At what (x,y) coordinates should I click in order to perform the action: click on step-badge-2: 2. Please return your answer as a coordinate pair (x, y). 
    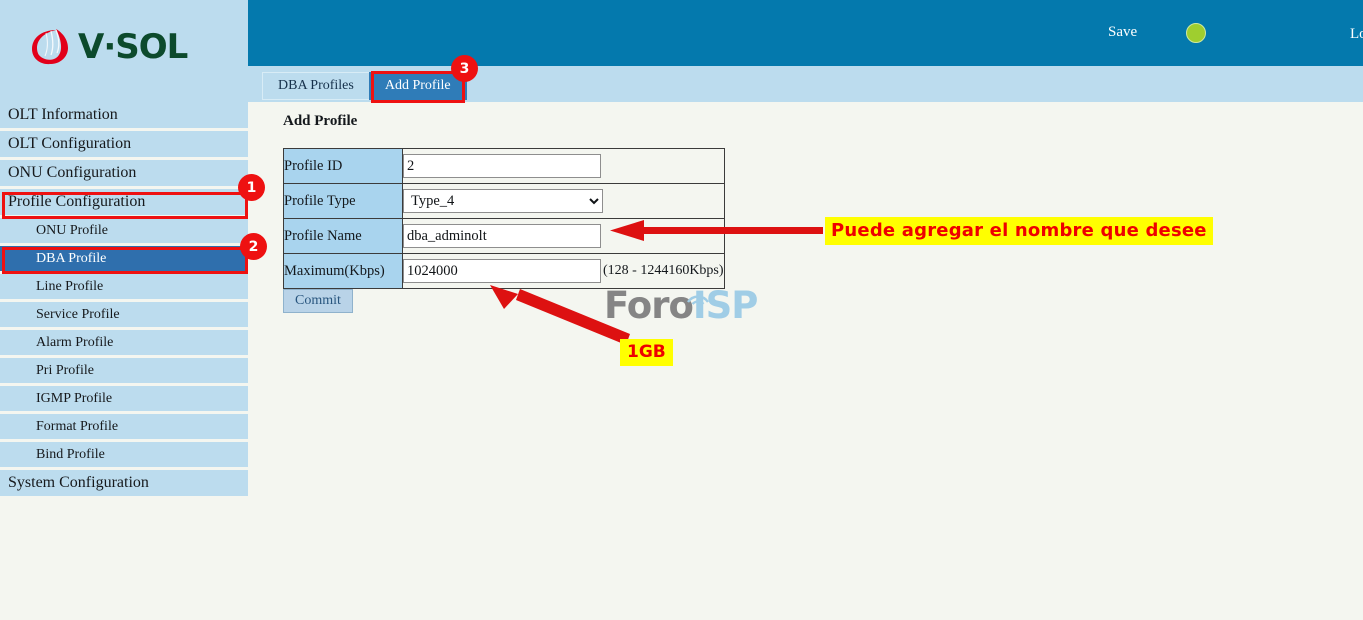
    Looking at the image, I should click on (253, 246).